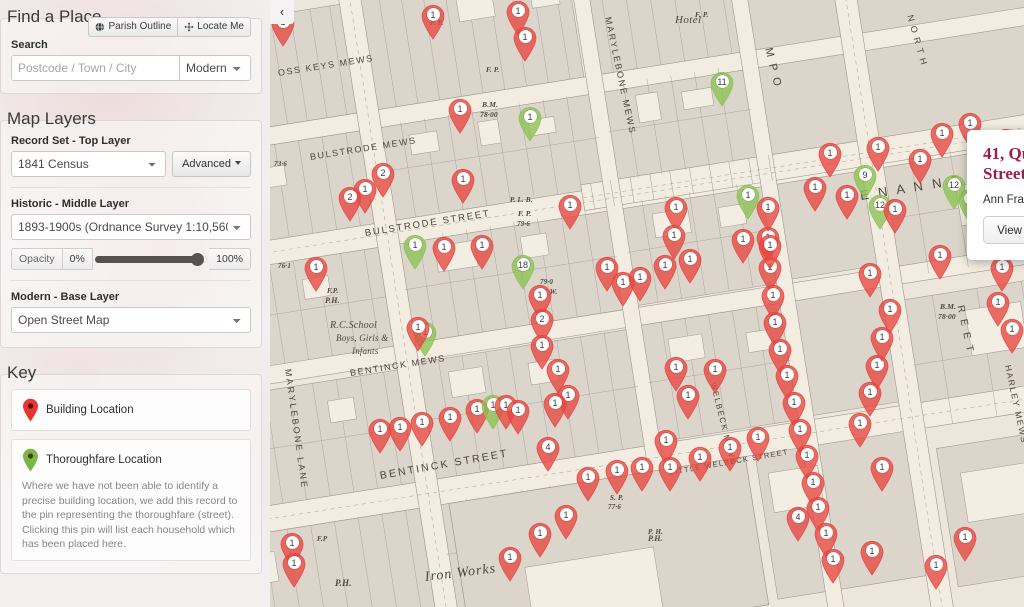 The height and width of the screenshot is (607, 1024). Describe the element at coordinates (95, 68) in the screenshot. I see `search-input` at that location.